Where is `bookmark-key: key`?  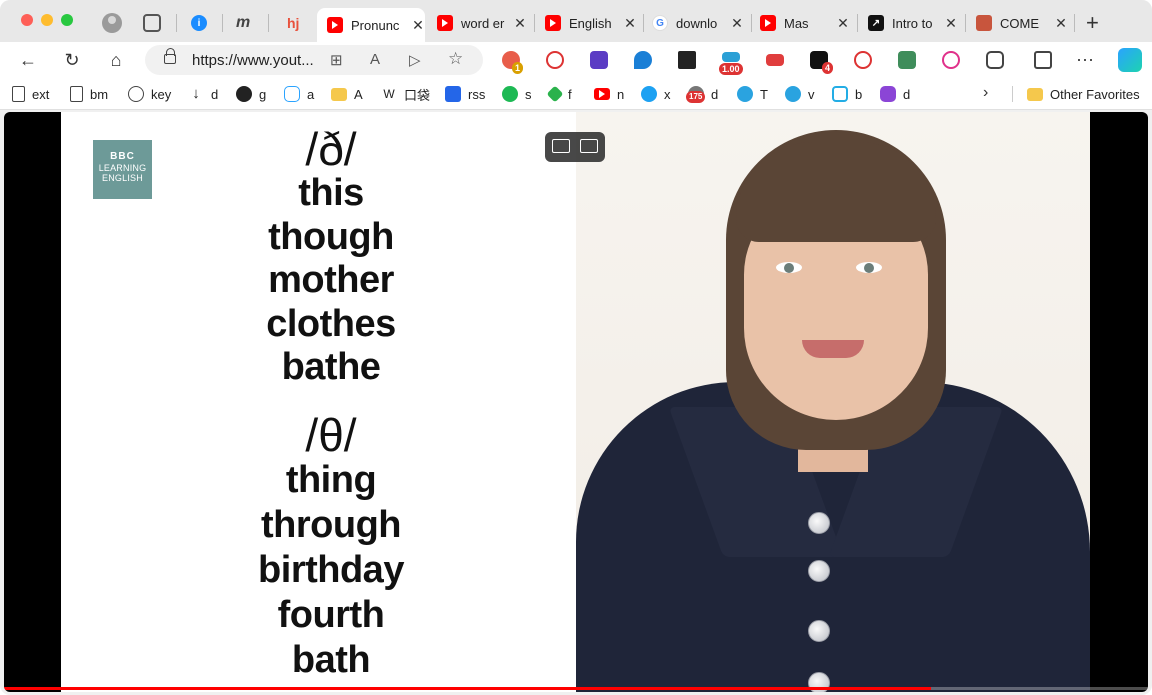
bookmark-key: key is located at coordinates (149, 94).